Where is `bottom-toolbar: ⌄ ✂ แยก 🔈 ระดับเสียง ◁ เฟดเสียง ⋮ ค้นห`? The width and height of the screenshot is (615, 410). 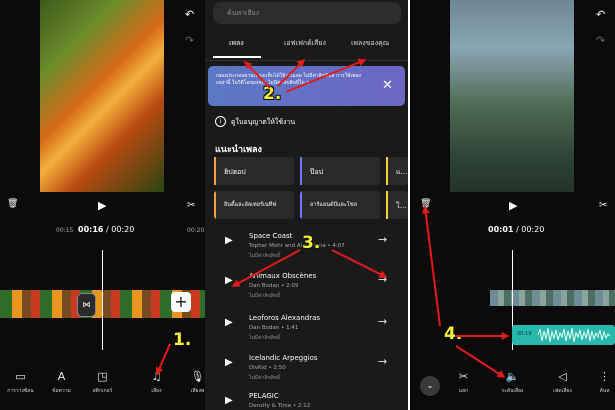 bottom-toolbar: ⌄ ✂ แยก 🔈 ระดับเสียง ◁ เฟดเสียง ⋮ ค้นห is located at coordinates (512, 386).